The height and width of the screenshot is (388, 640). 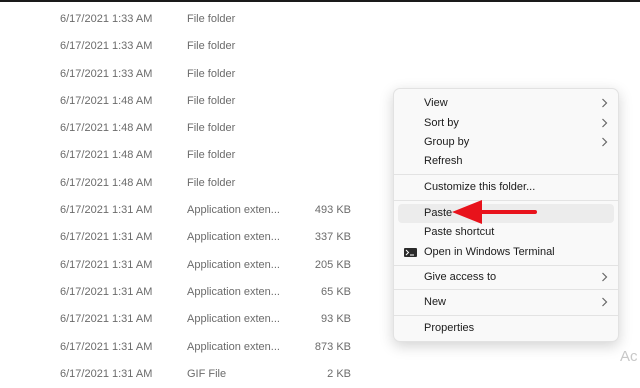 I want to click on menu-item-open-terminal: Open in Windows Terminal, so click(x=506, y=252).